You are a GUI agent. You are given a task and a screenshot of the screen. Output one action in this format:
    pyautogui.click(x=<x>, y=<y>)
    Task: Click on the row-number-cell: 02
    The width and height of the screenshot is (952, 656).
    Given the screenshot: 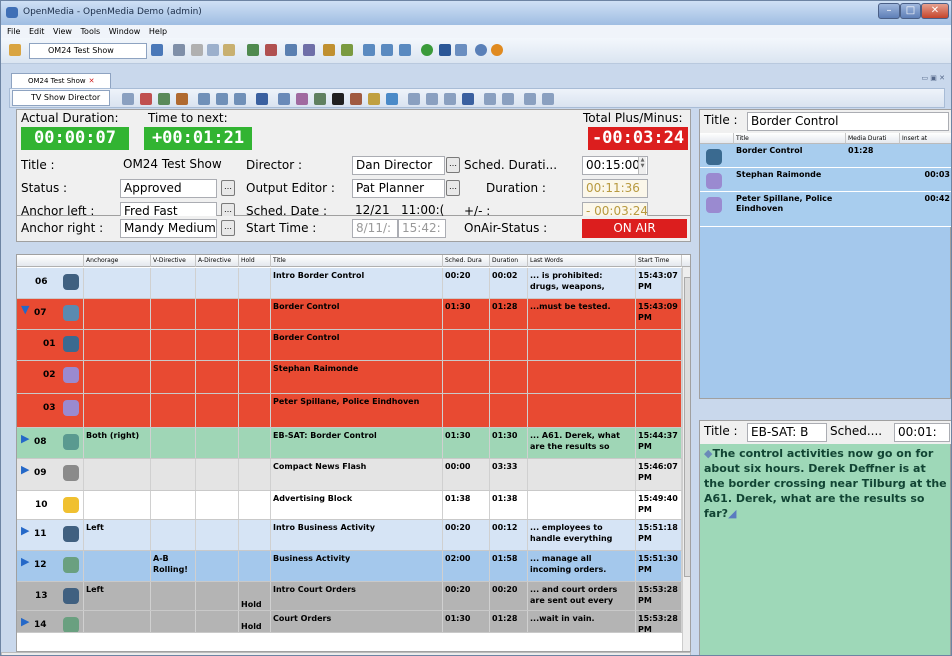 What is the action you would take?
    pyautogui.click(x=50, y=377)
    